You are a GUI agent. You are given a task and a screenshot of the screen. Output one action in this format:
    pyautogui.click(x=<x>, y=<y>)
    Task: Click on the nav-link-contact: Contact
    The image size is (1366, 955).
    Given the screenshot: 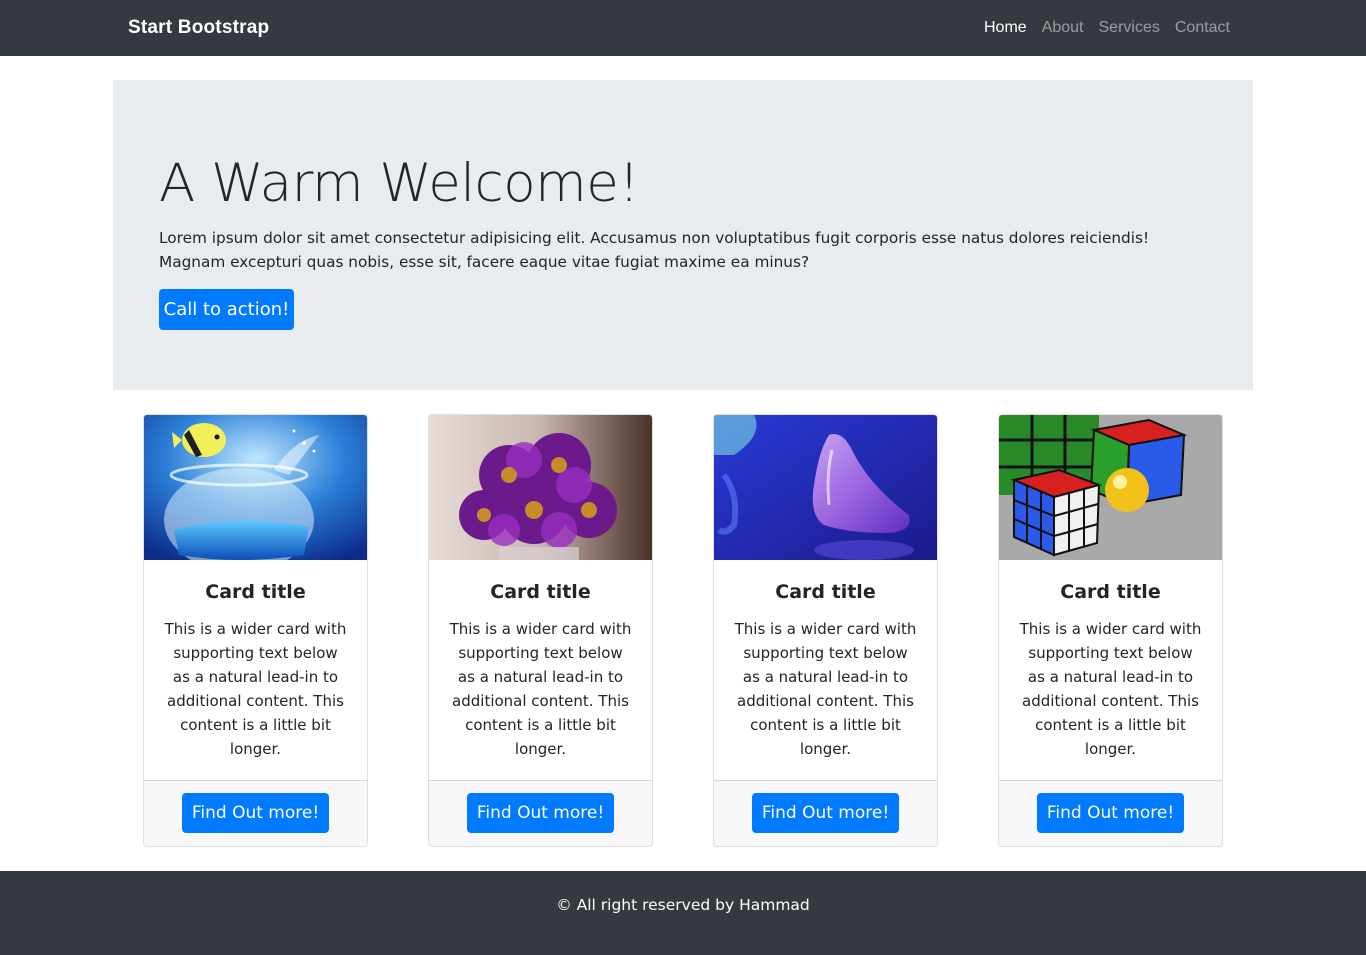 What is the action you would take?
    pyautogui.click(x=1202, y=28)
    